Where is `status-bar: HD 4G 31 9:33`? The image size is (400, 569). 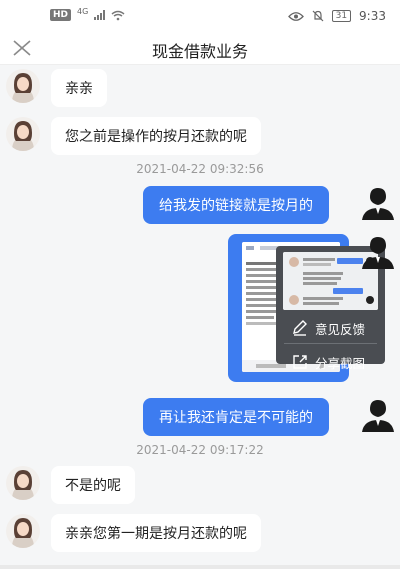 status-bar: HD 4G 31 9:33 is located at coordinates (200, 16).